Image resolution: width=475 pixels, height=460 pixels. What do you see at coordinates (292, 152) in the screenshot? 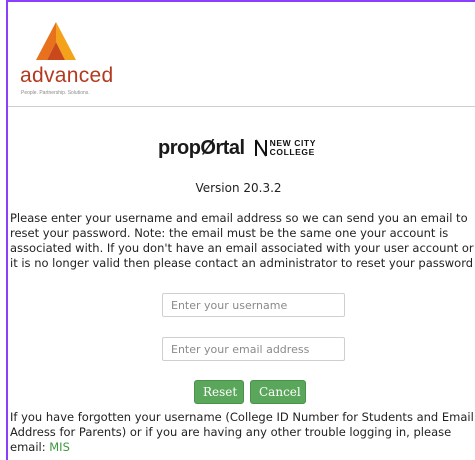
I see `college-name-line2: COLLEGE` at bounding box center [292, 152].